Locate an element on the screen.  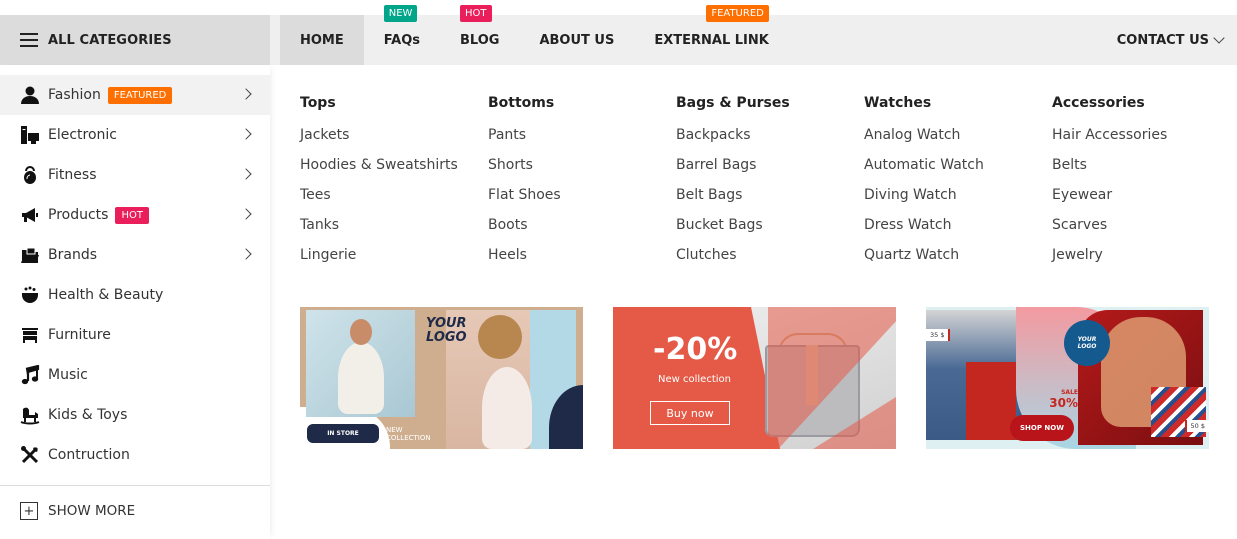
sidebar-item-label: Music is located at coordinates (68, 375).